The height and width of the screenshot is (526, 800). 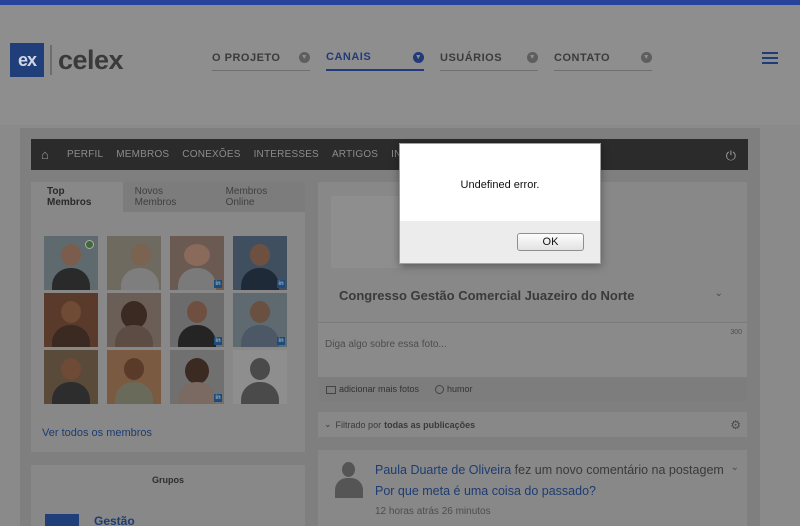 I want to click on smiley-icon, so click(x=440, y=390).